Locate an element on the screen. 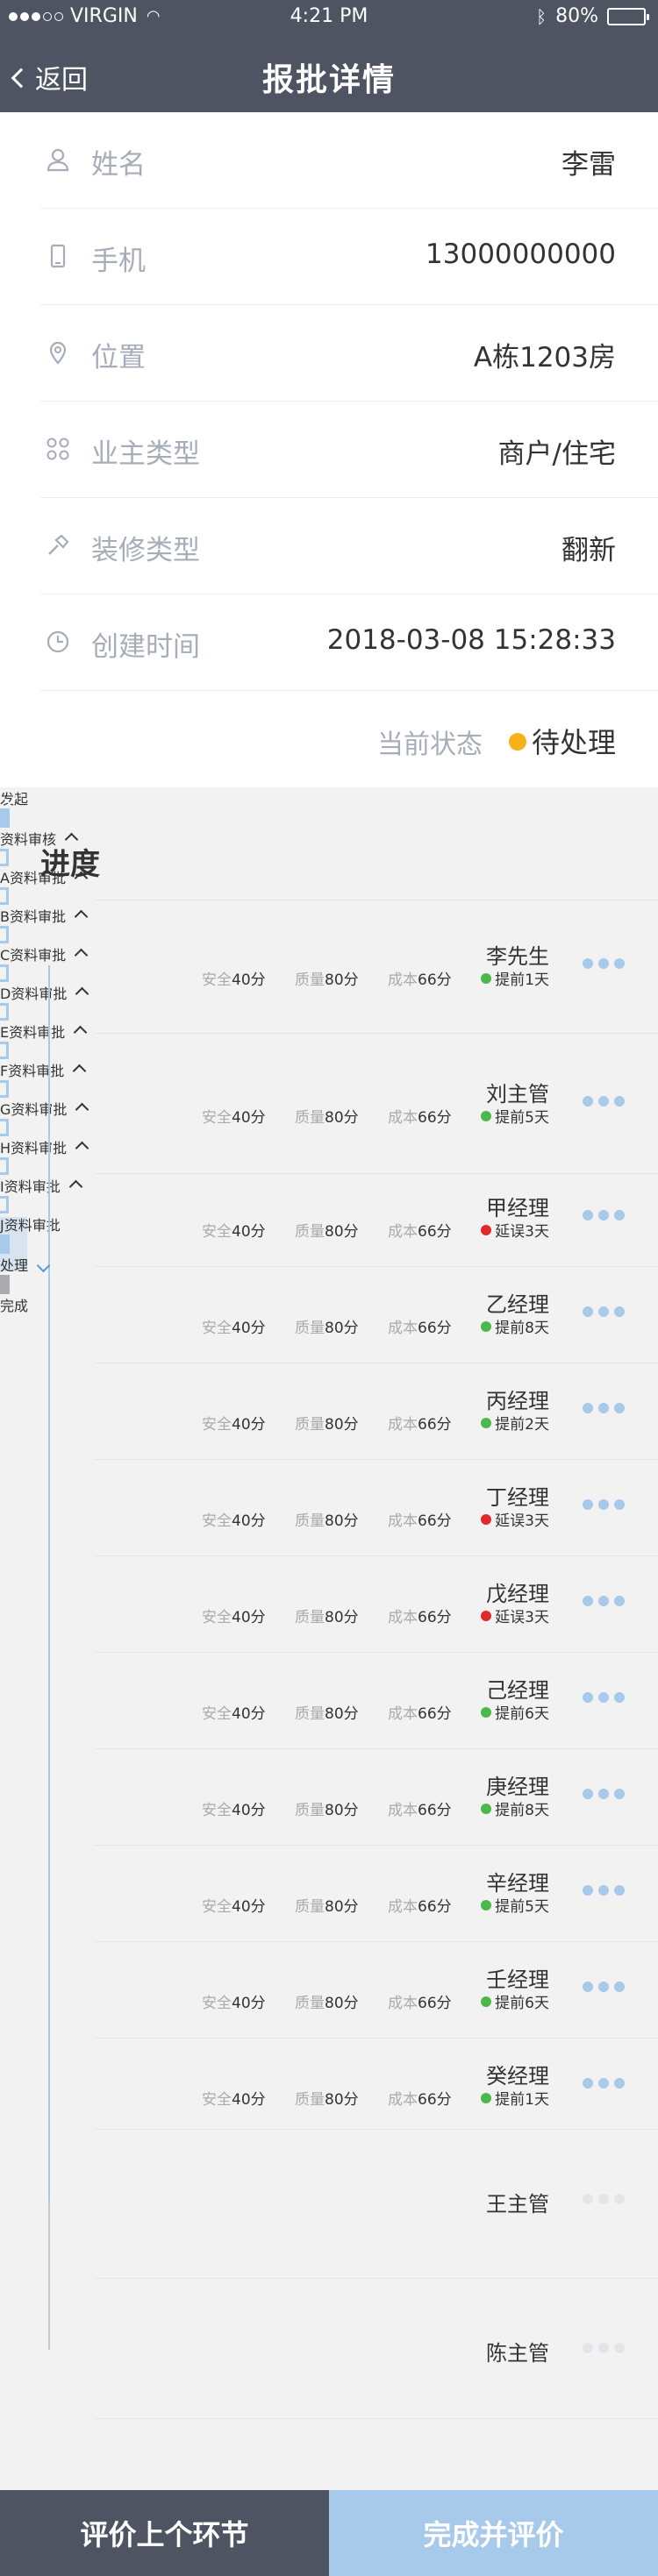  bottom-actions: 评价上个环节 完成并评价 is located at coordinates (329, 2533).